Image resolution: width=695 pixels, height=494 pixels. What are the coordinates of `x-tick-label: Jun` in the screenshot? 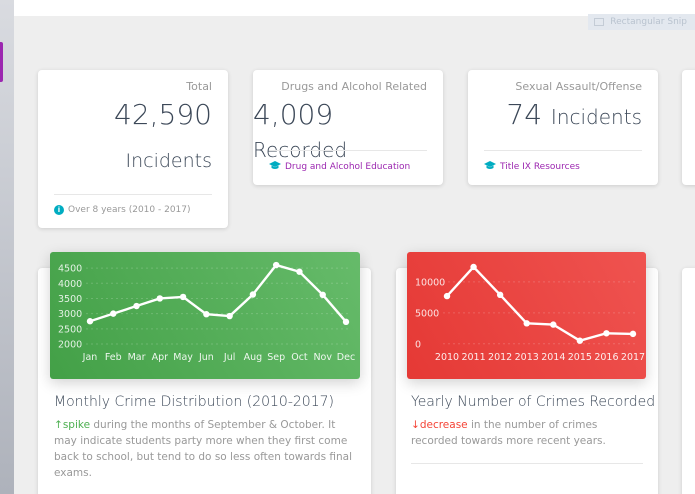 It's located at (206, 357).